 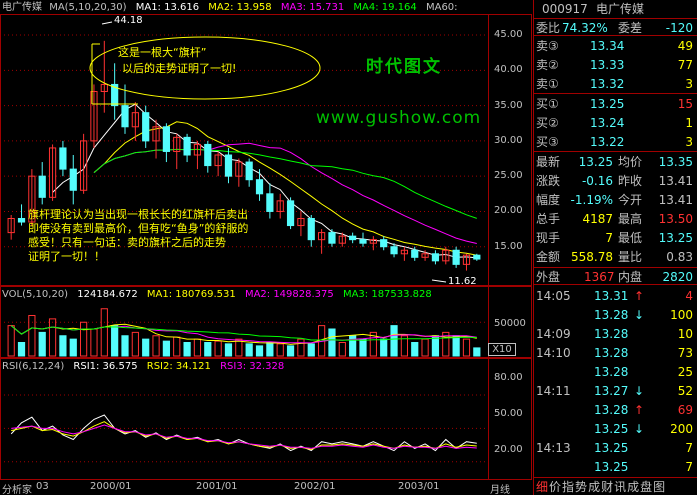 What do you see at coordinates (615, 162) in the screenshot?
I see `stat-row: 最新 13.25 均价 13.35` at bounding box center [615, 162].